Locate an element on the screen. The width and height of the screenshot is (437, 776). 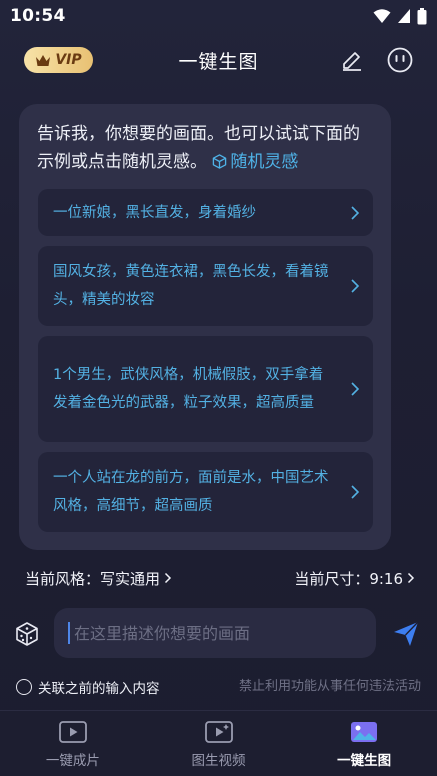
image-video-icon is located at coordinates (218, 732).